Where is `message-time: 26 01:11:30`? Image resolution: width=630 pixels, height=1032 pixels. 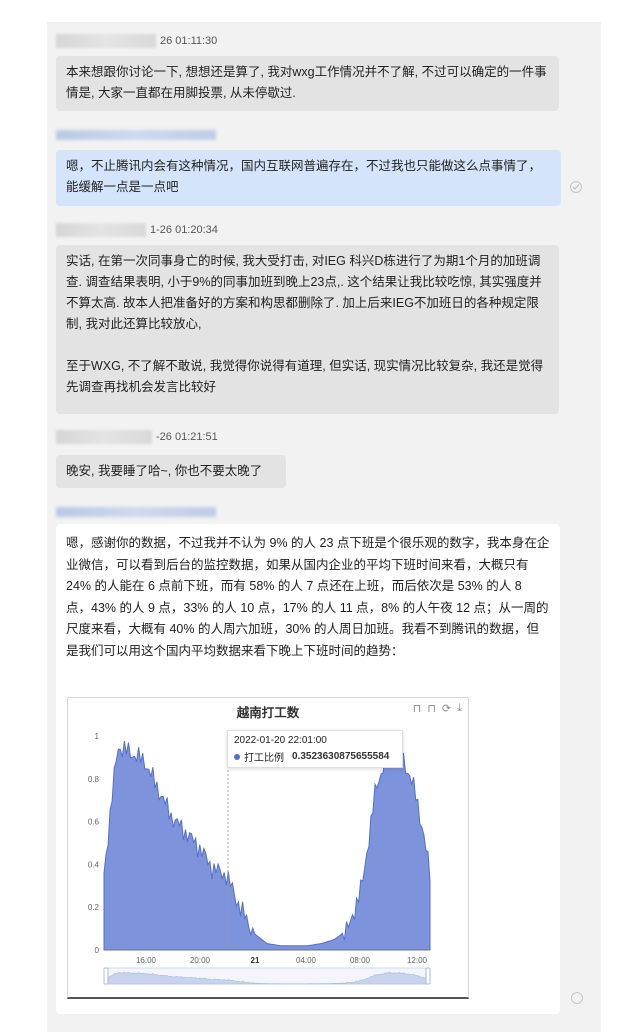 message-time: 26 01:11:30 is located at coordinates (189, 41).